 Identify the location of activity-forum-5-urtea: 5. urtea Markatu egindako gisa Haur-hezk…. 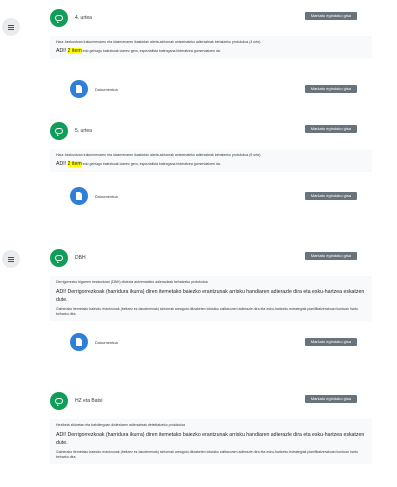
(211, 163).